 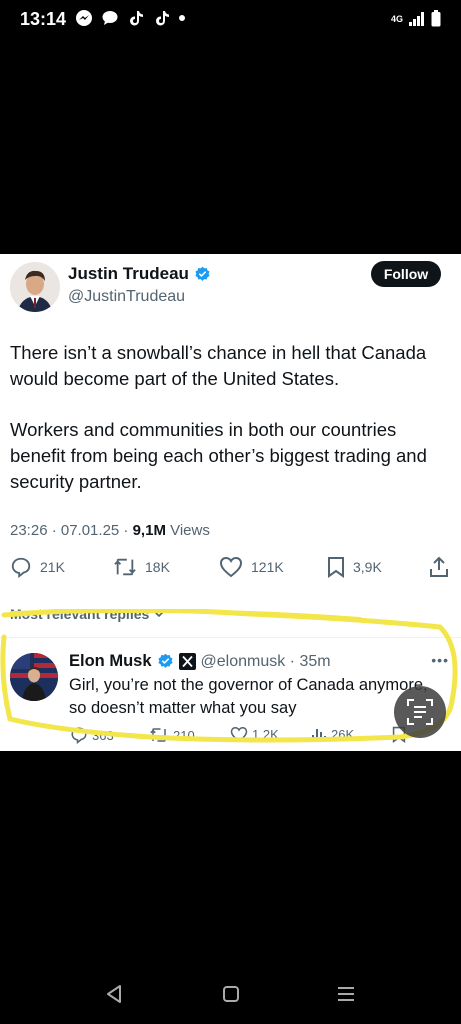 What do you see at coordinates (110, 661) in the screenshot?
I see `reply-author-name: Elon Musk` at bounding box center [110, 661].